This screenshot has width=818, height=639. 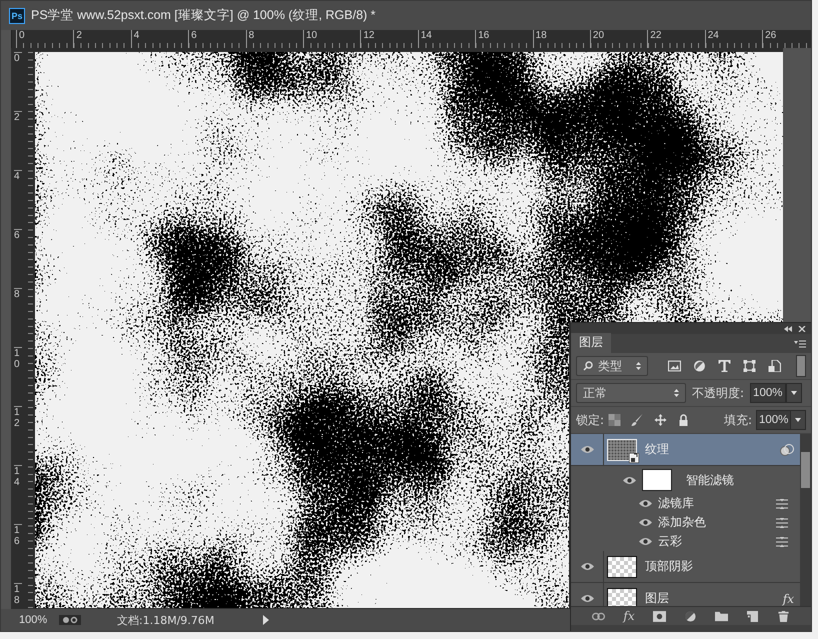 What do you see at coordinates (18, 199) in the screenshot?
I see `ruler-label: 4` at bounding box center [18, 199].